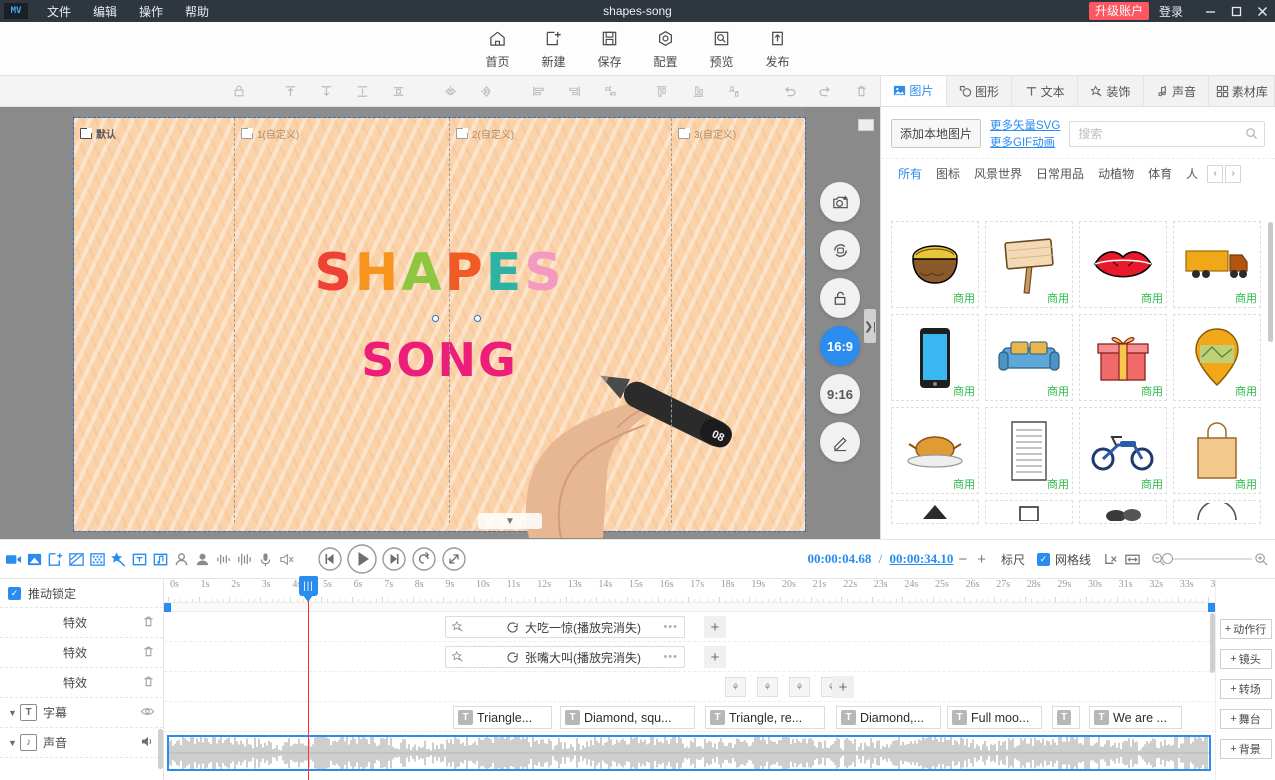 This screenshot has height=780, width=1275. What do you see at coordinates (202, 559) in the screenshot?
I see `person-alt-icon` at bounding box center [202, 559].